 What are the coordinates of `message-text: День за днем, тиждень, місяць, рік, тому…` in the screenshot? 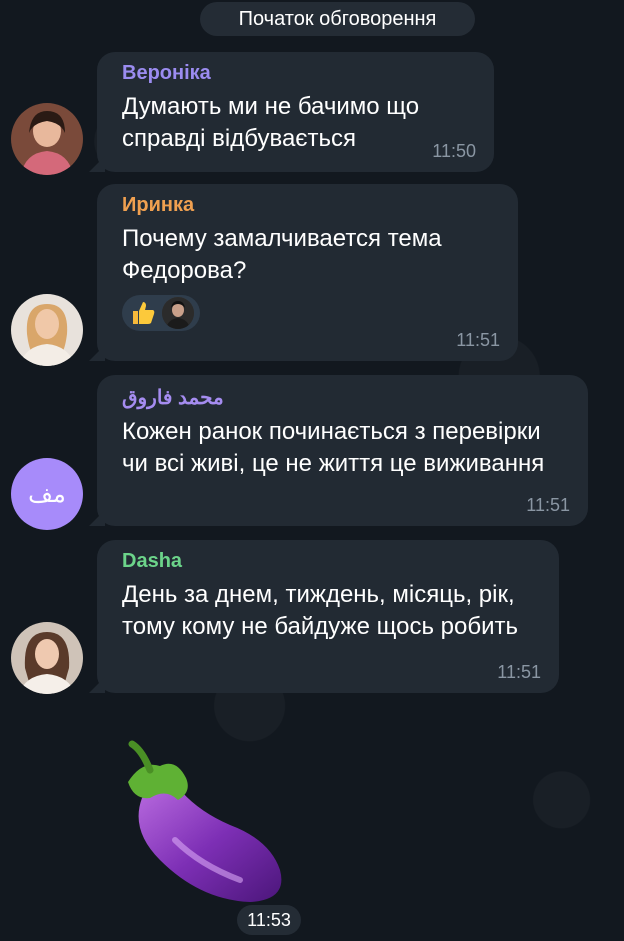 It's located at (320, 610).